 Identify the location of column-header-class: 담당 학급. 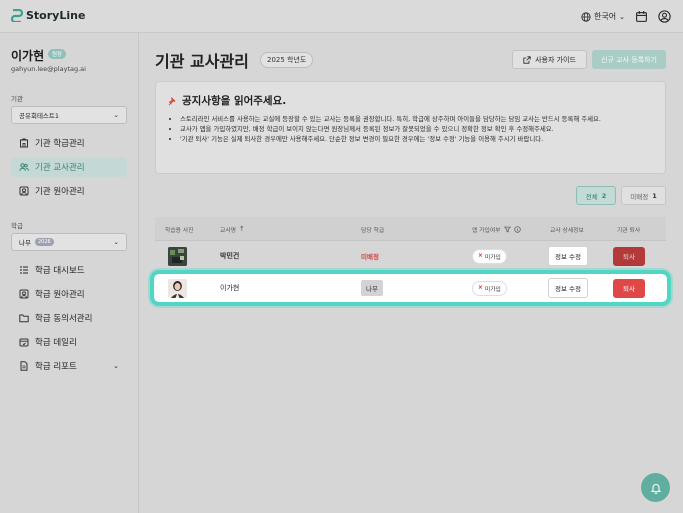
(373, 230).